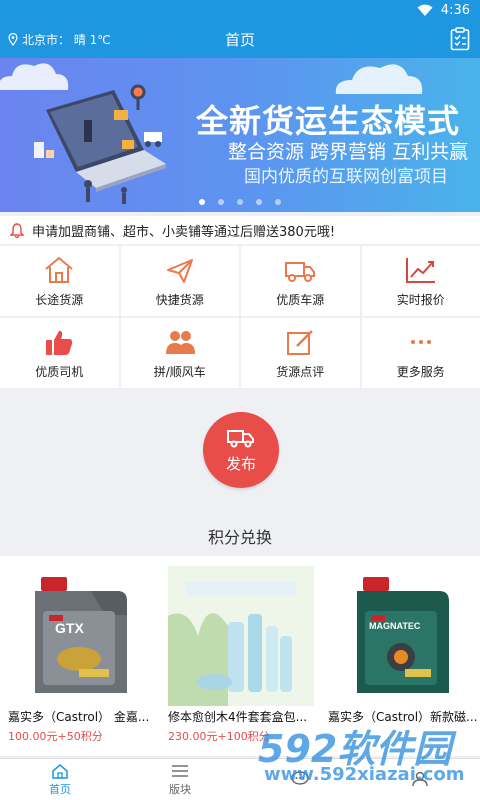 This screenshot has width=480, height=800. I want to click on trend-chart-icon, so click(420, 270).